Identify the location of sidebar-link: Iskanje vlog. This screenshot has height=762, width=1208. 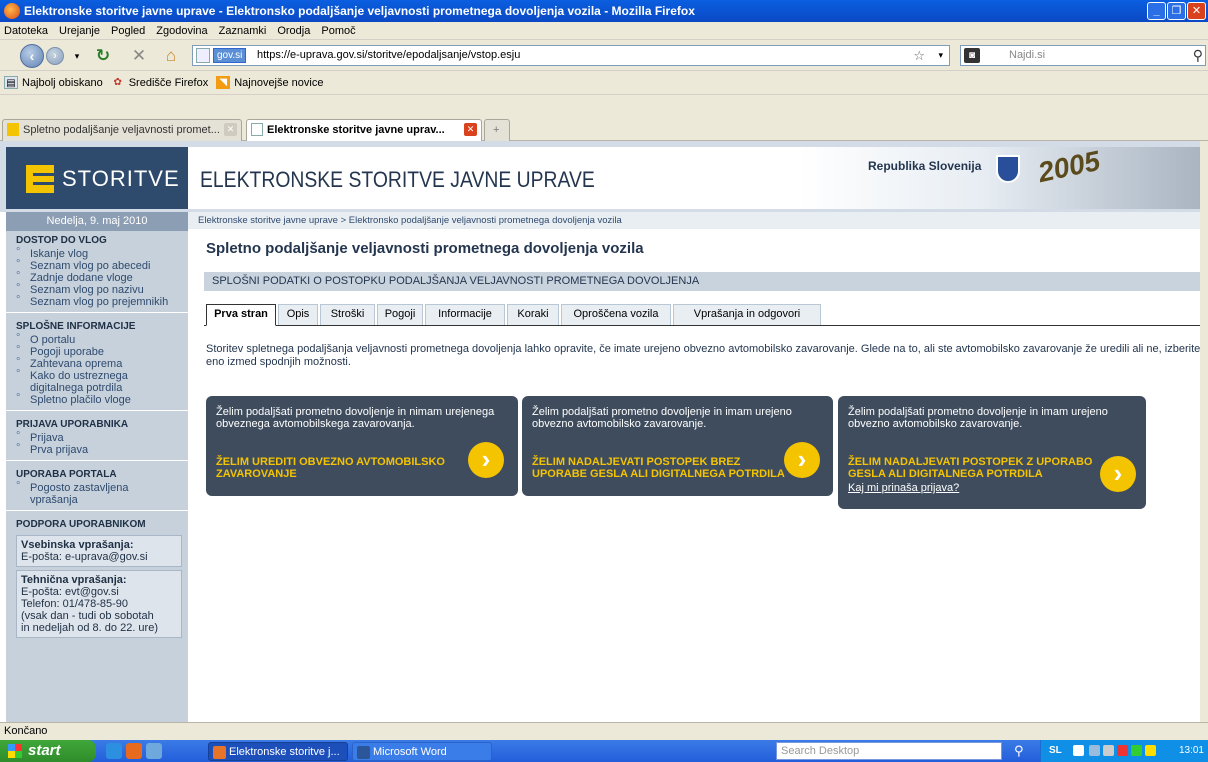
(97, 253).